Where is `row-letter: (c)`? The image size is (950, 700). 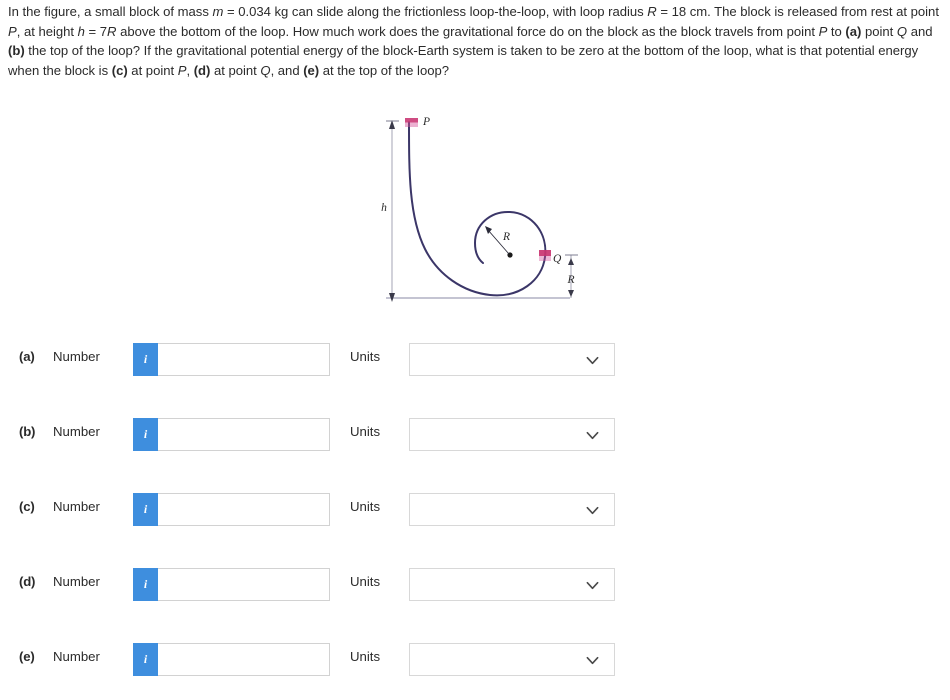 row-letter: (c) is located at coordinates (27, 506).